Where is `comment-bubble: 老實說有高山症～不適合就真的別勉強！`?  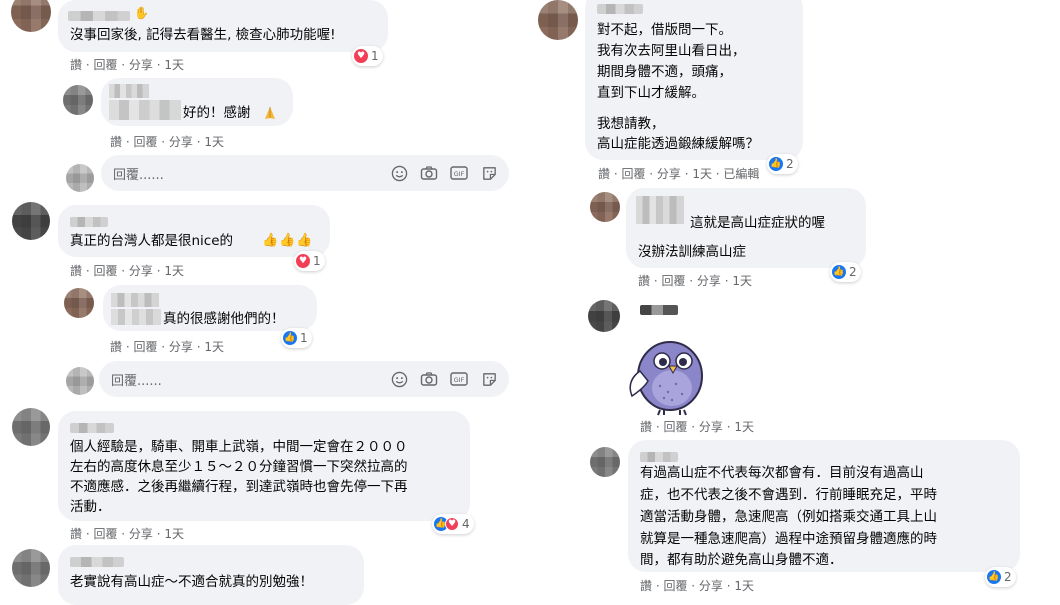
comment-bubble: 老實說有高山症～不適合就真的別勉強！ is located at coordinates (211, 575).